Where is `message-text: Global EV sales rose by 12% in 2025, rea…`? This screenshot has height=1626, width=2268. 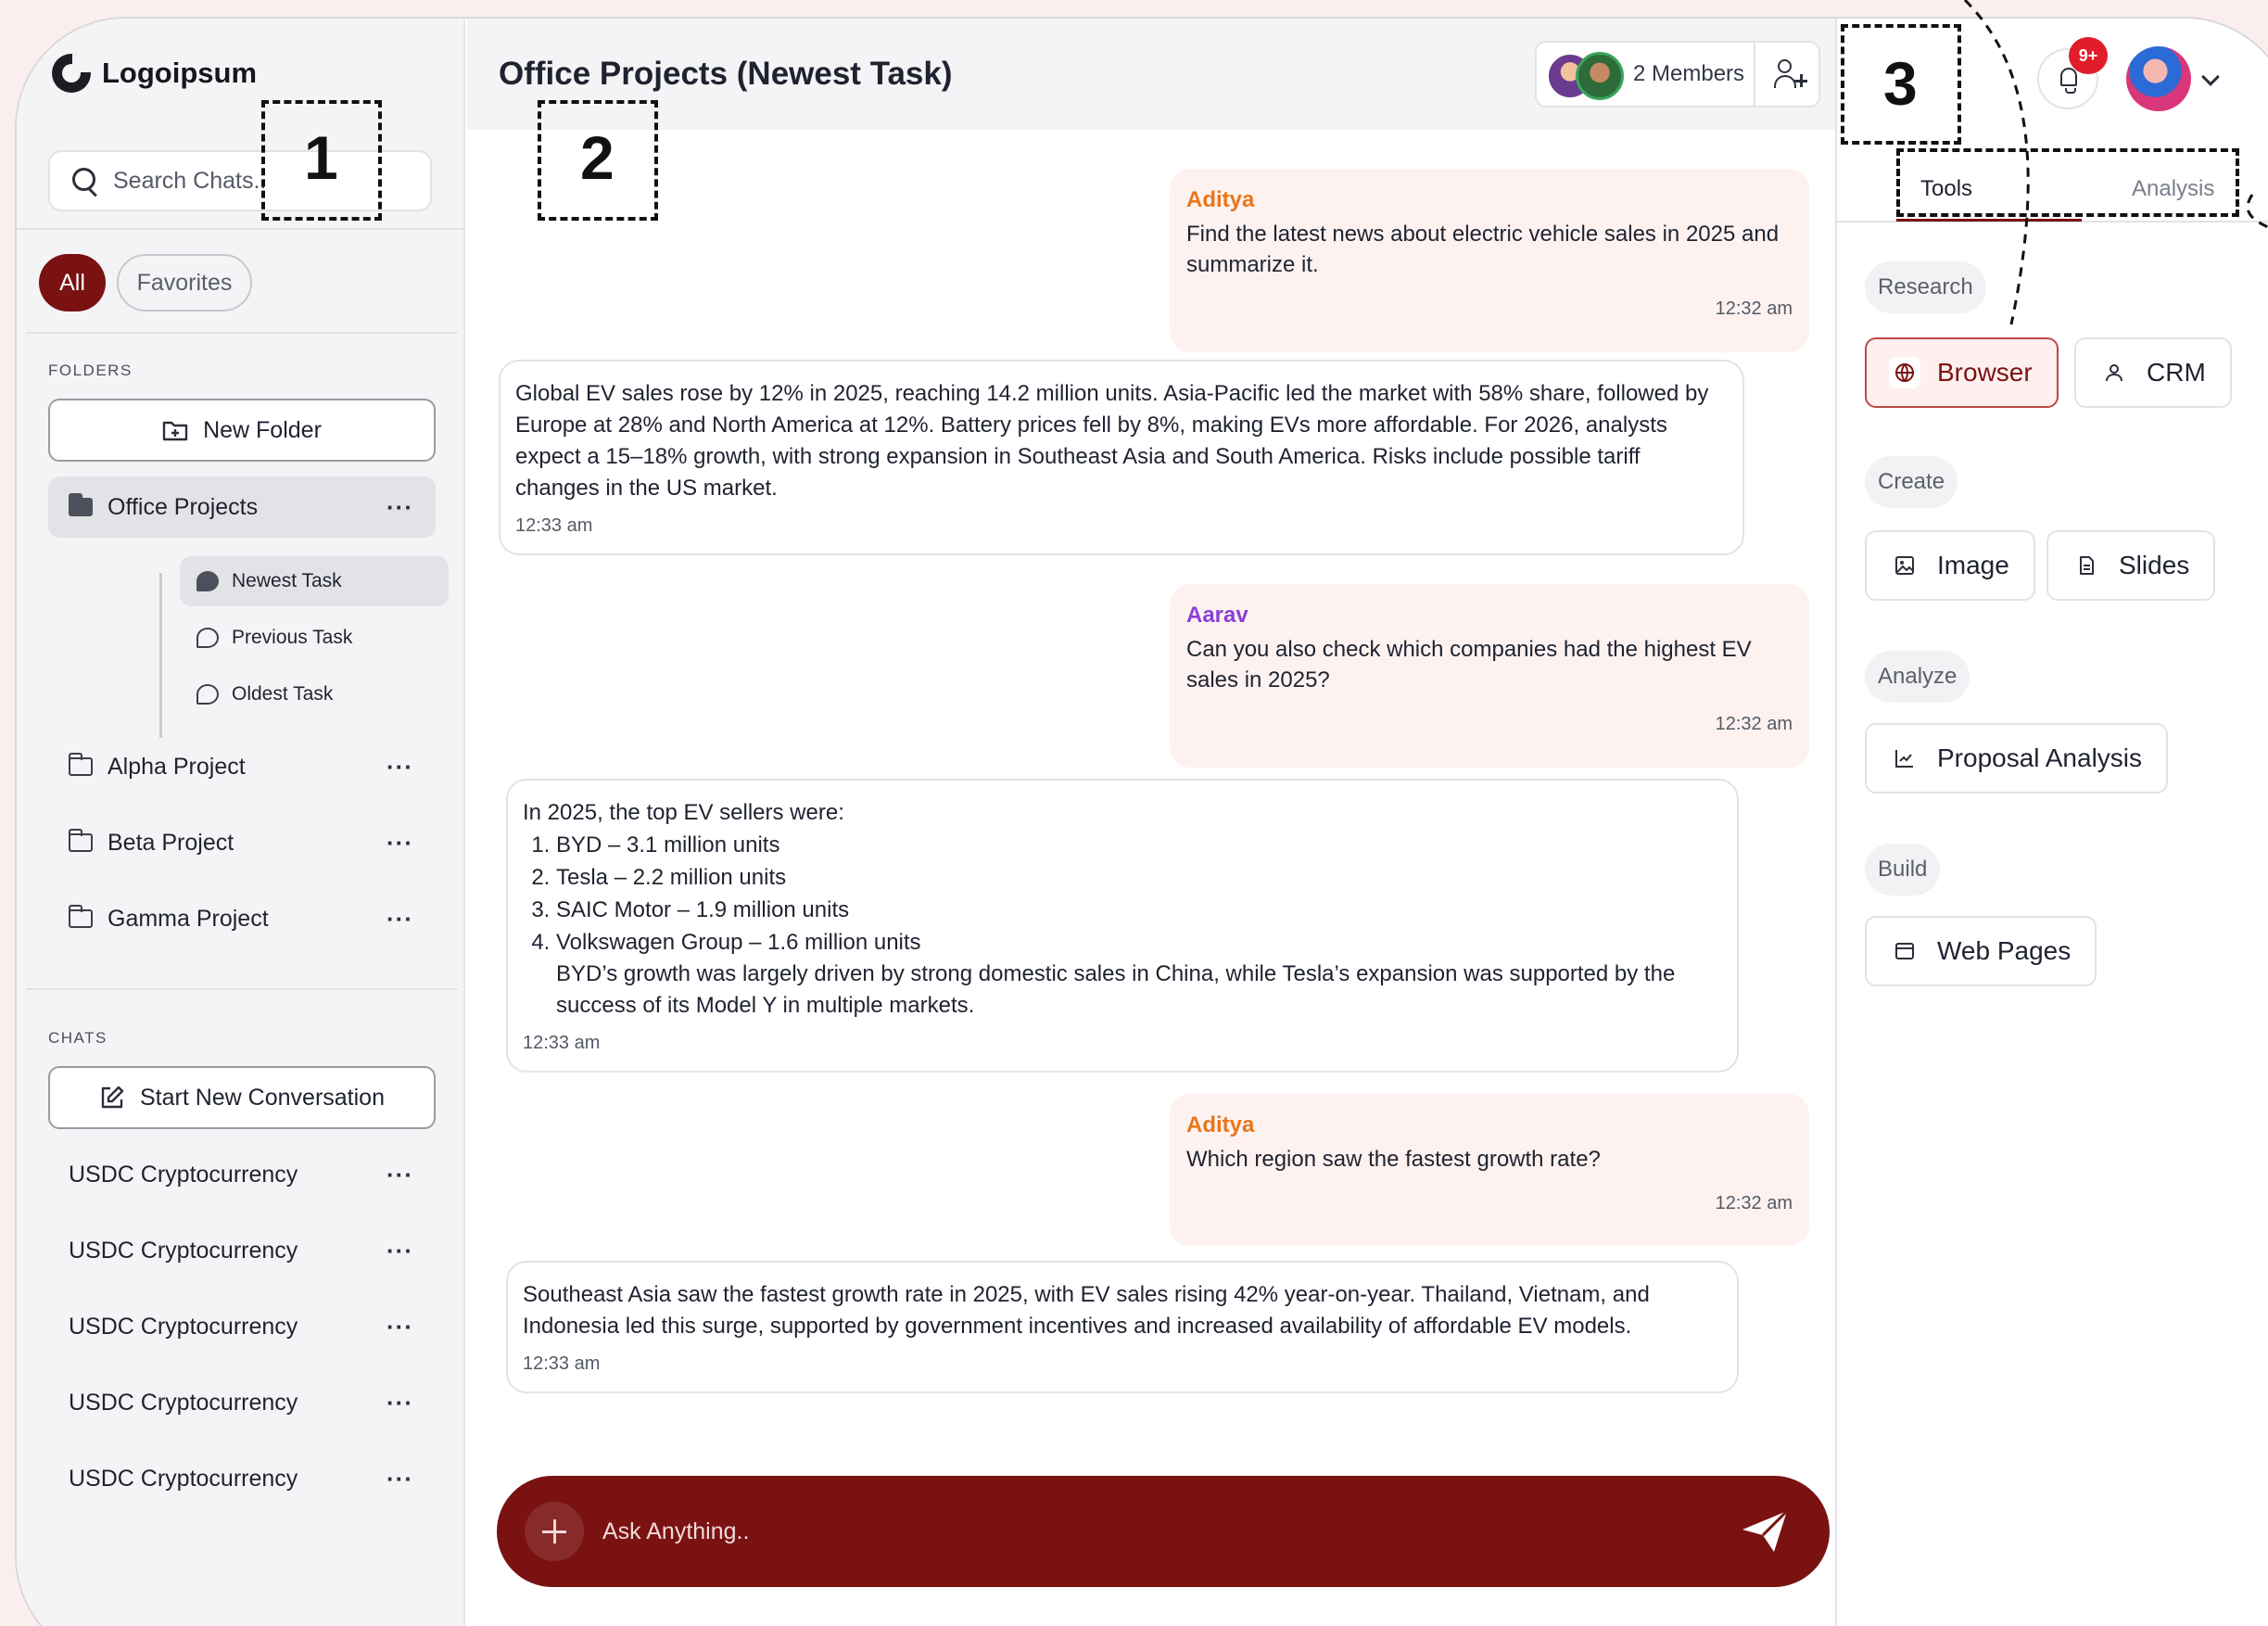
message-text: Global EV sales rose by 12% in 2025, rea… is located at coordinates (1112, 441).